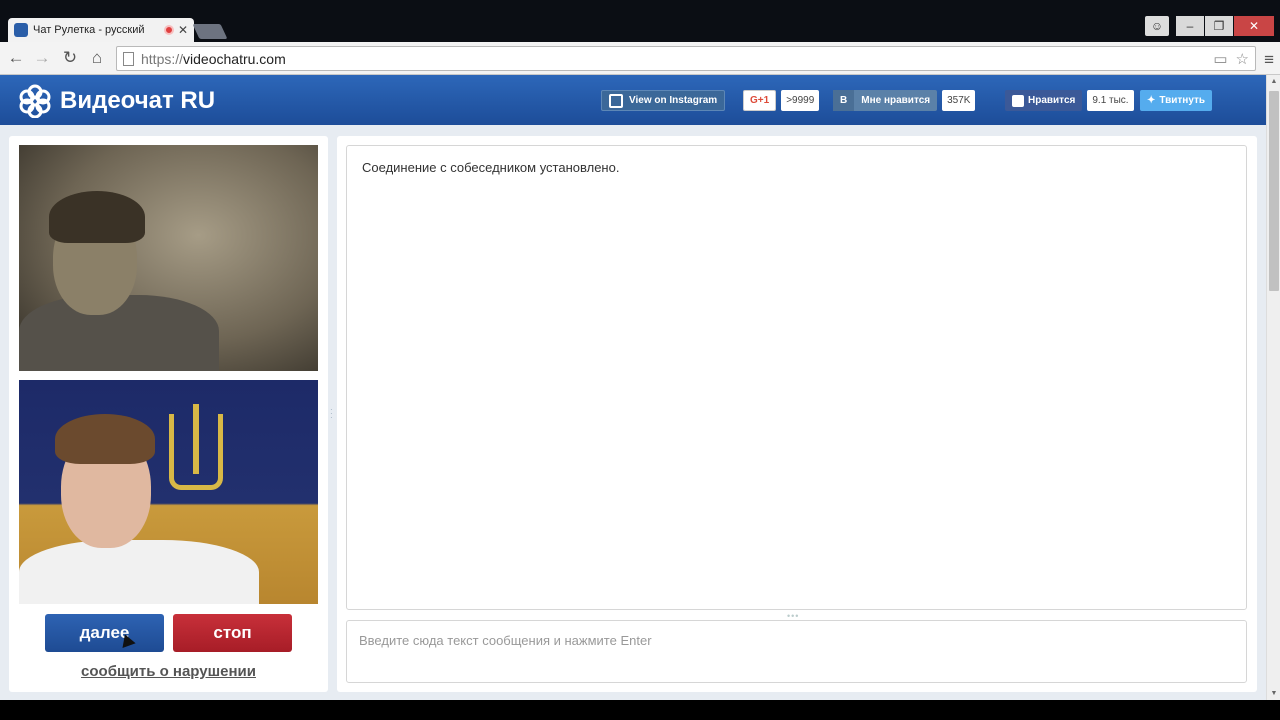 The width and height of the screenshot is (1280, 720). I want to click on vk-like-count: 357K, so click(959, 100).